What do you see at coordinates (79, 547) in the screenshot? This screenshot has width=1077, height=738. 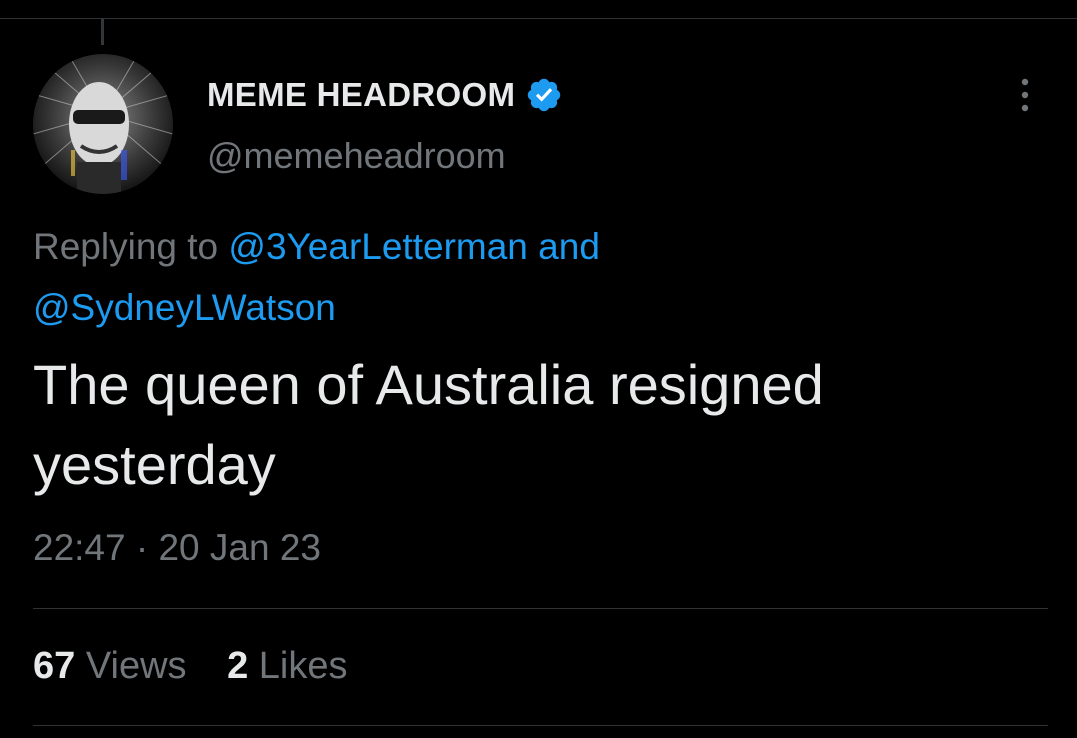 I see `tweet-time: 22:47` at bounding box center [79, 547].